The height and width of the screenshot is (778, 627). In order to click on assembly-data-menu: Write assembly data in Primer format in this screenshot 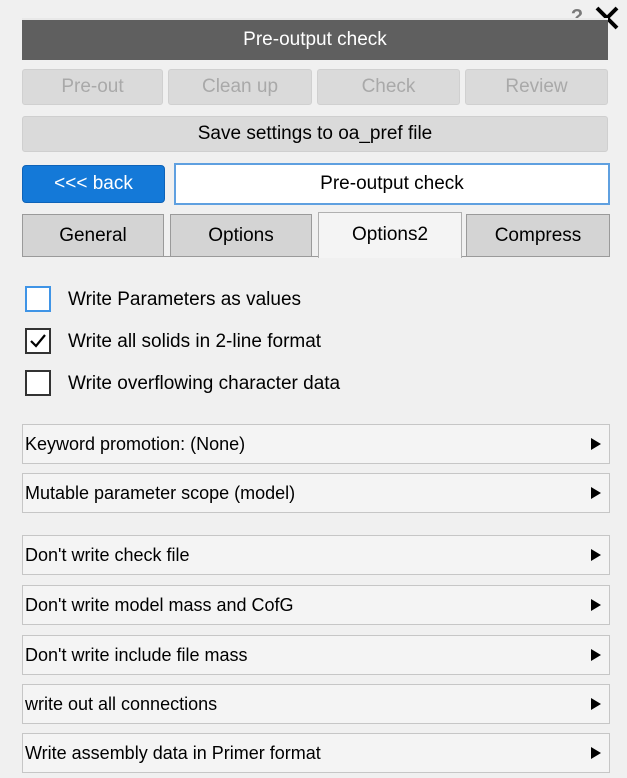, I will do `click(316, 753)`.